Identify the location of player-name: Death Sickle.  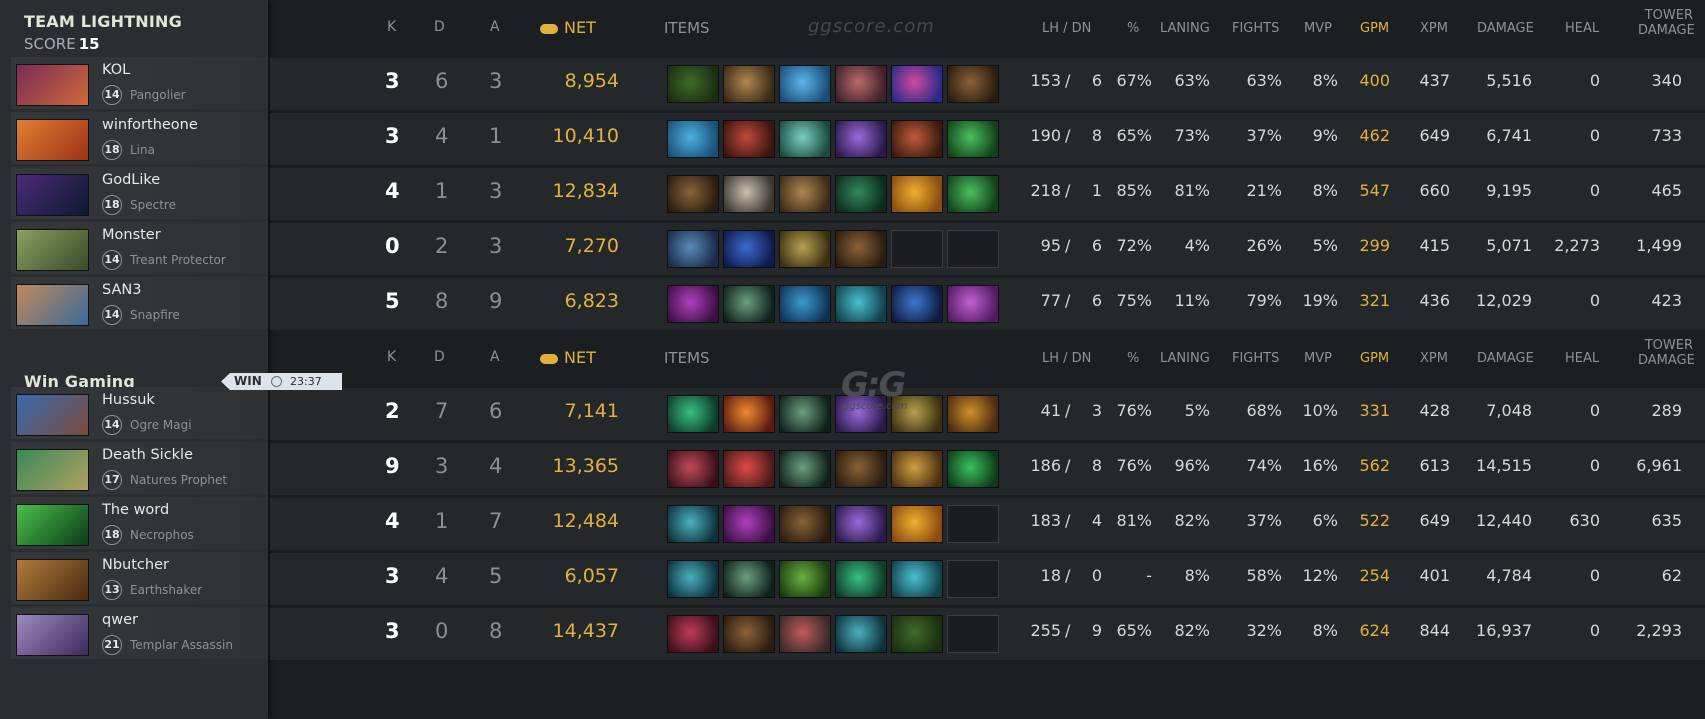
(147, 455).